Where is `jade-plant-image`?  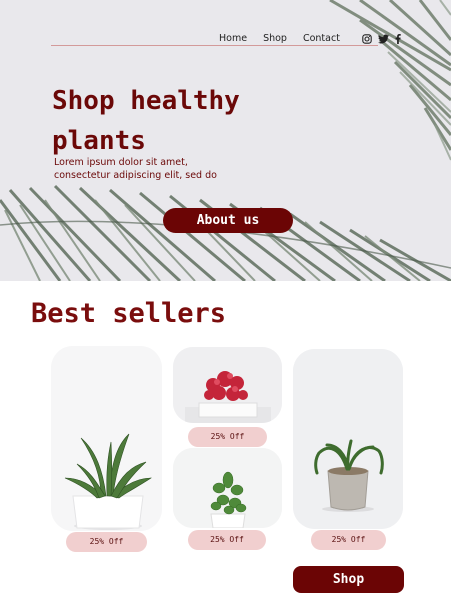 jade-plant-image is located at coordinates (227, 488).